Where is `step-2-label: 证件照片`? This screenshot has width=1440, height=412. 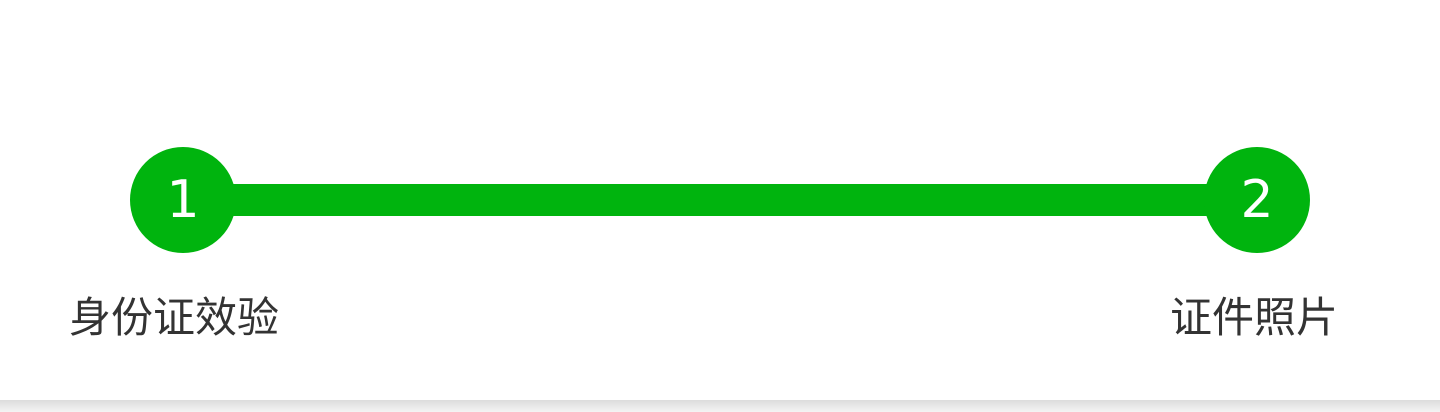
step-2-label: 证件照片 is located at coordinates (1253, 317).